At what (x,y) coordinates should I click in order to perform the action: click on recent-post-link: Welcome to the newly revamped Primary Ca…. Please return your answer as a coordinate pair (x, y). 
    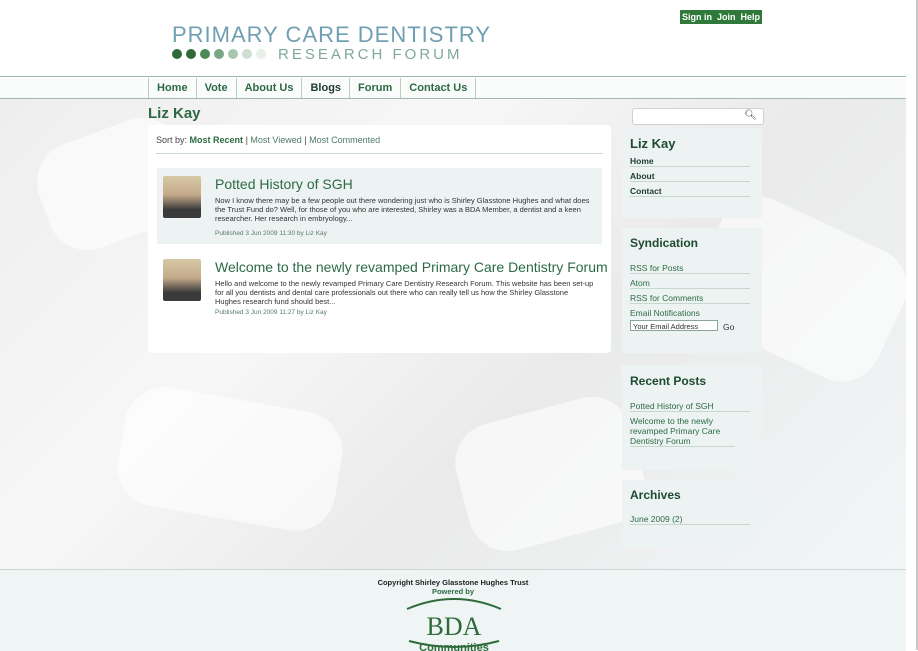
    Looking at the image, I should click on (682, 431).